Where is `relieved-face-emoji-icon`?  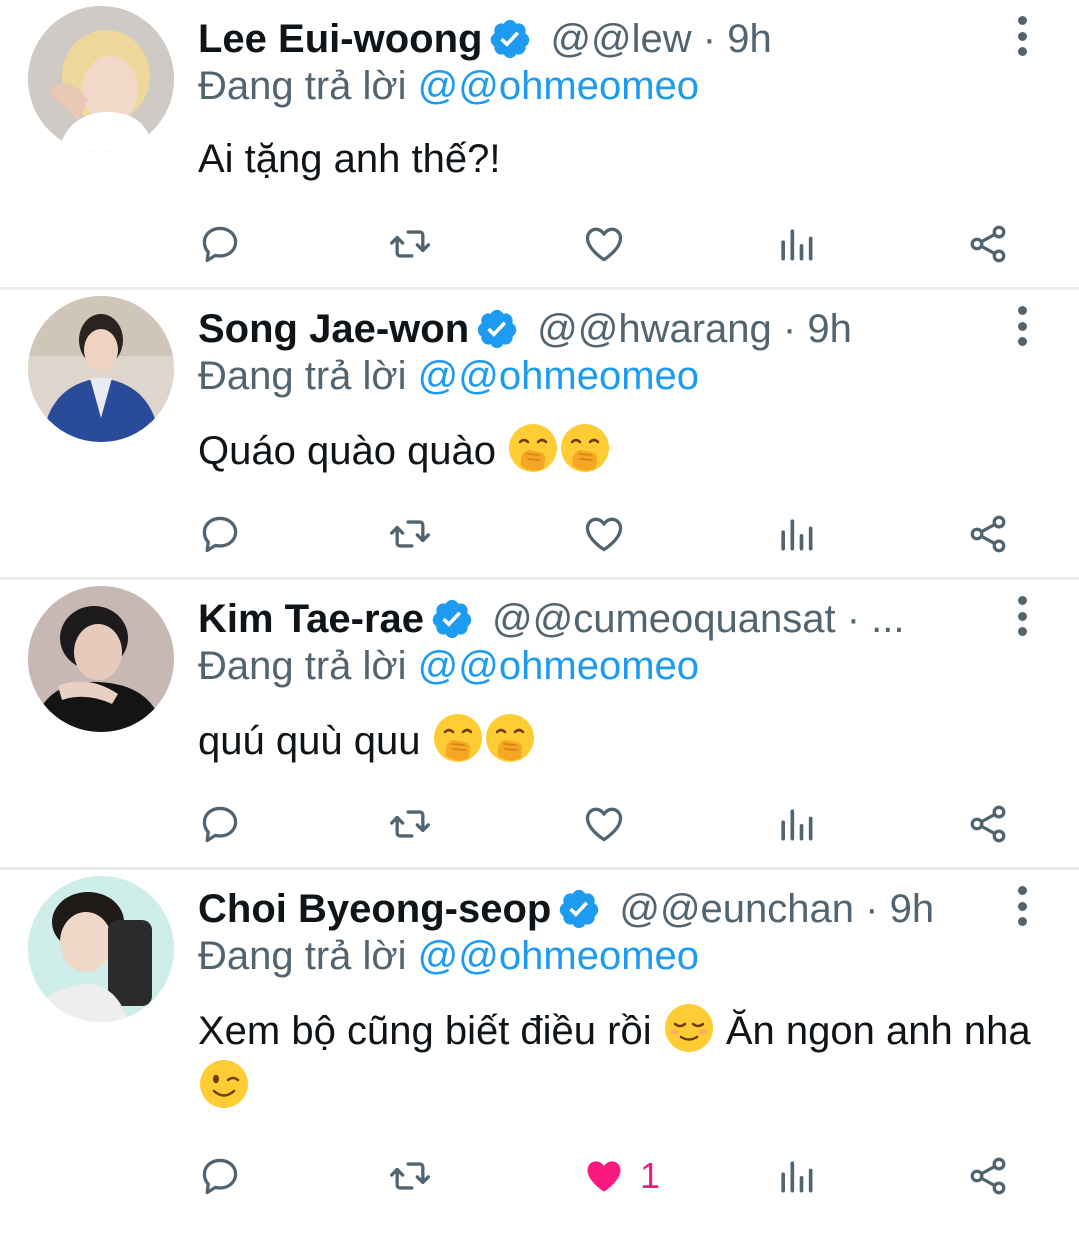 relieved-face-emoji-icon is located at coordinates (689, 1028).